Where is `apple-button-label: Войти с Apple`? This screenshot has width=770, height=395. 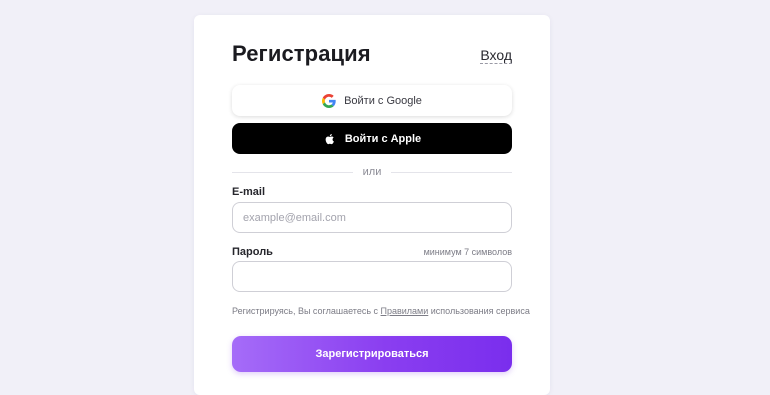
apple-button-label: Войти с Apple is located at coordinates (383, 138).